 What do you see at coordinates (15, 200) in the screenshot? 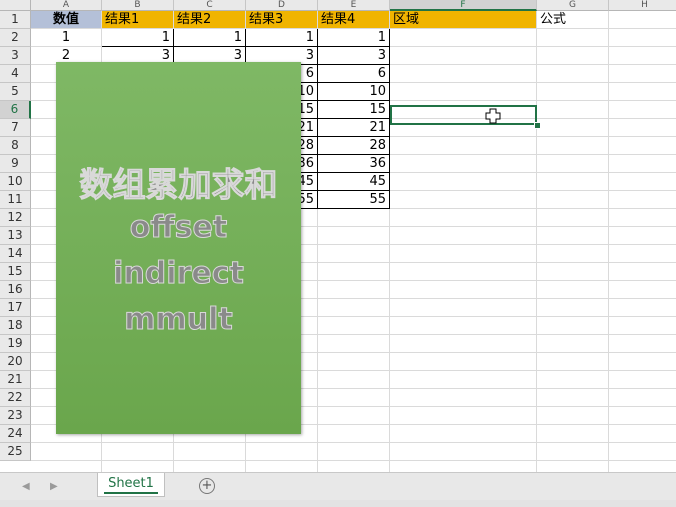
I see `row-header: 11` at bounding box center [15, 200].